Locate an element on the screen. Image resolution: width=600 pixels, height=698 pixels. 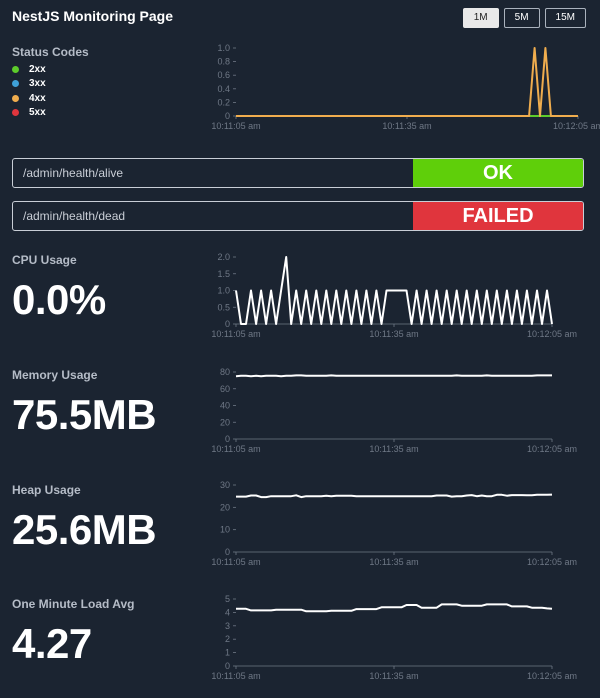
health-status-dead: FAILED is located at coordinates (498, 216).